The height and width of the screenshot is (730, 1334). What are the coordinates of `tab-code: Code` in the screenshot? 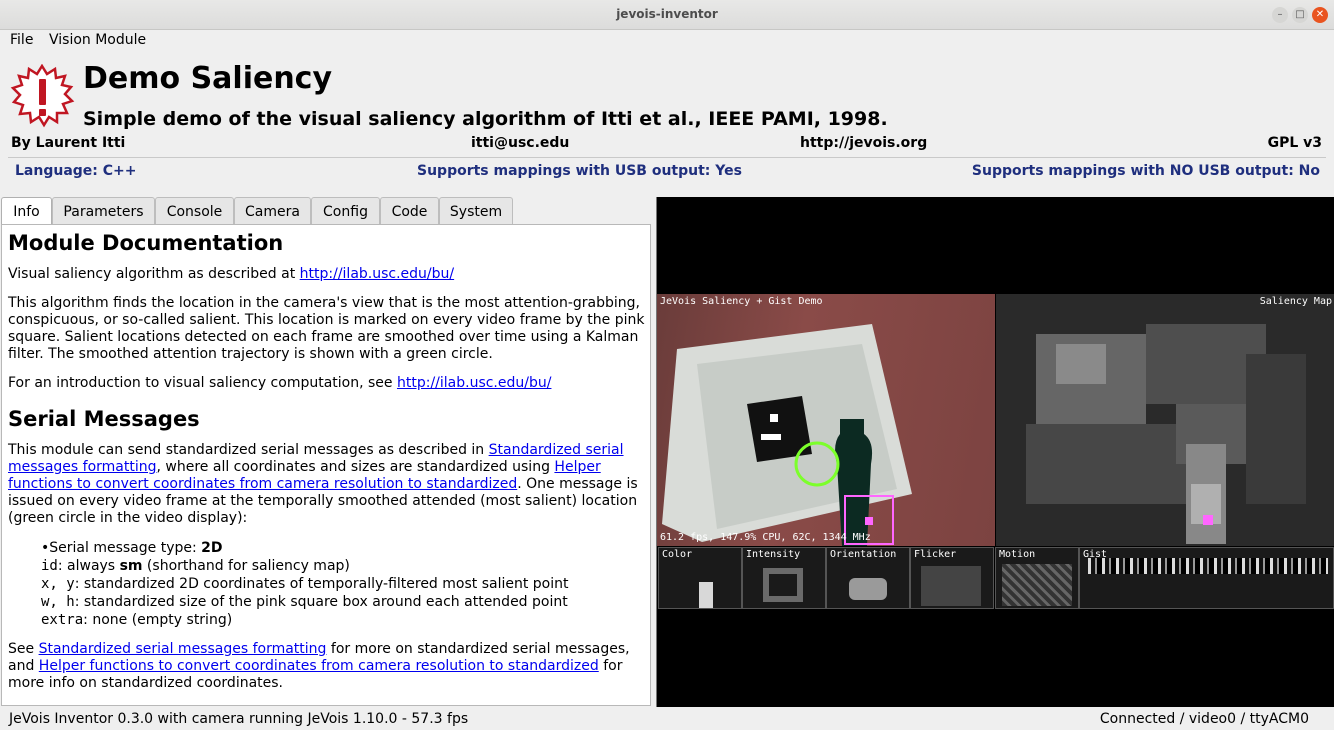 It's located at (409, 211).